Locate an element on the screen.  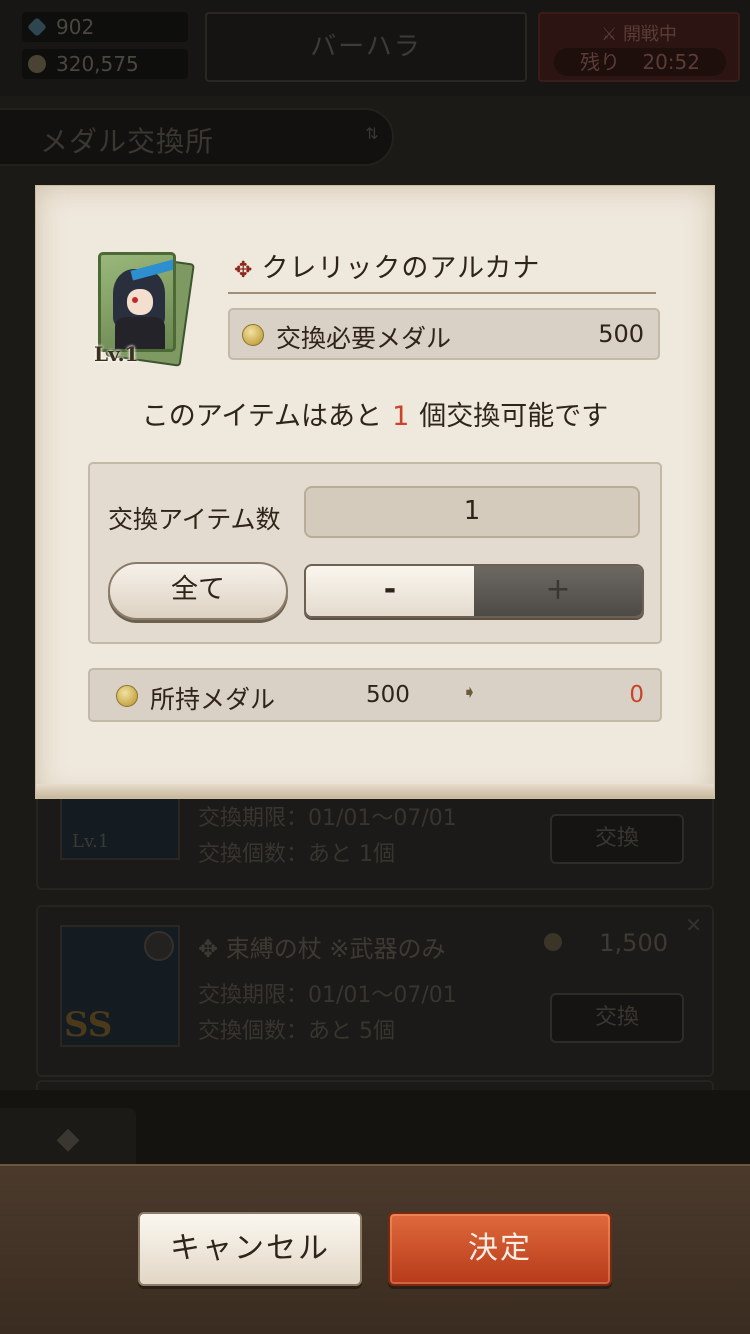
close-icon: ✕ is located at coordinates (693, 925).